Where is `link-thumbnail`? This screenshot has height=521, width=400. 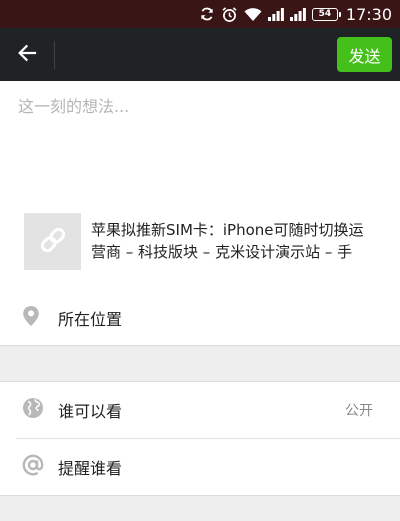
link-thumbnail is located at coordinates (52, 241).